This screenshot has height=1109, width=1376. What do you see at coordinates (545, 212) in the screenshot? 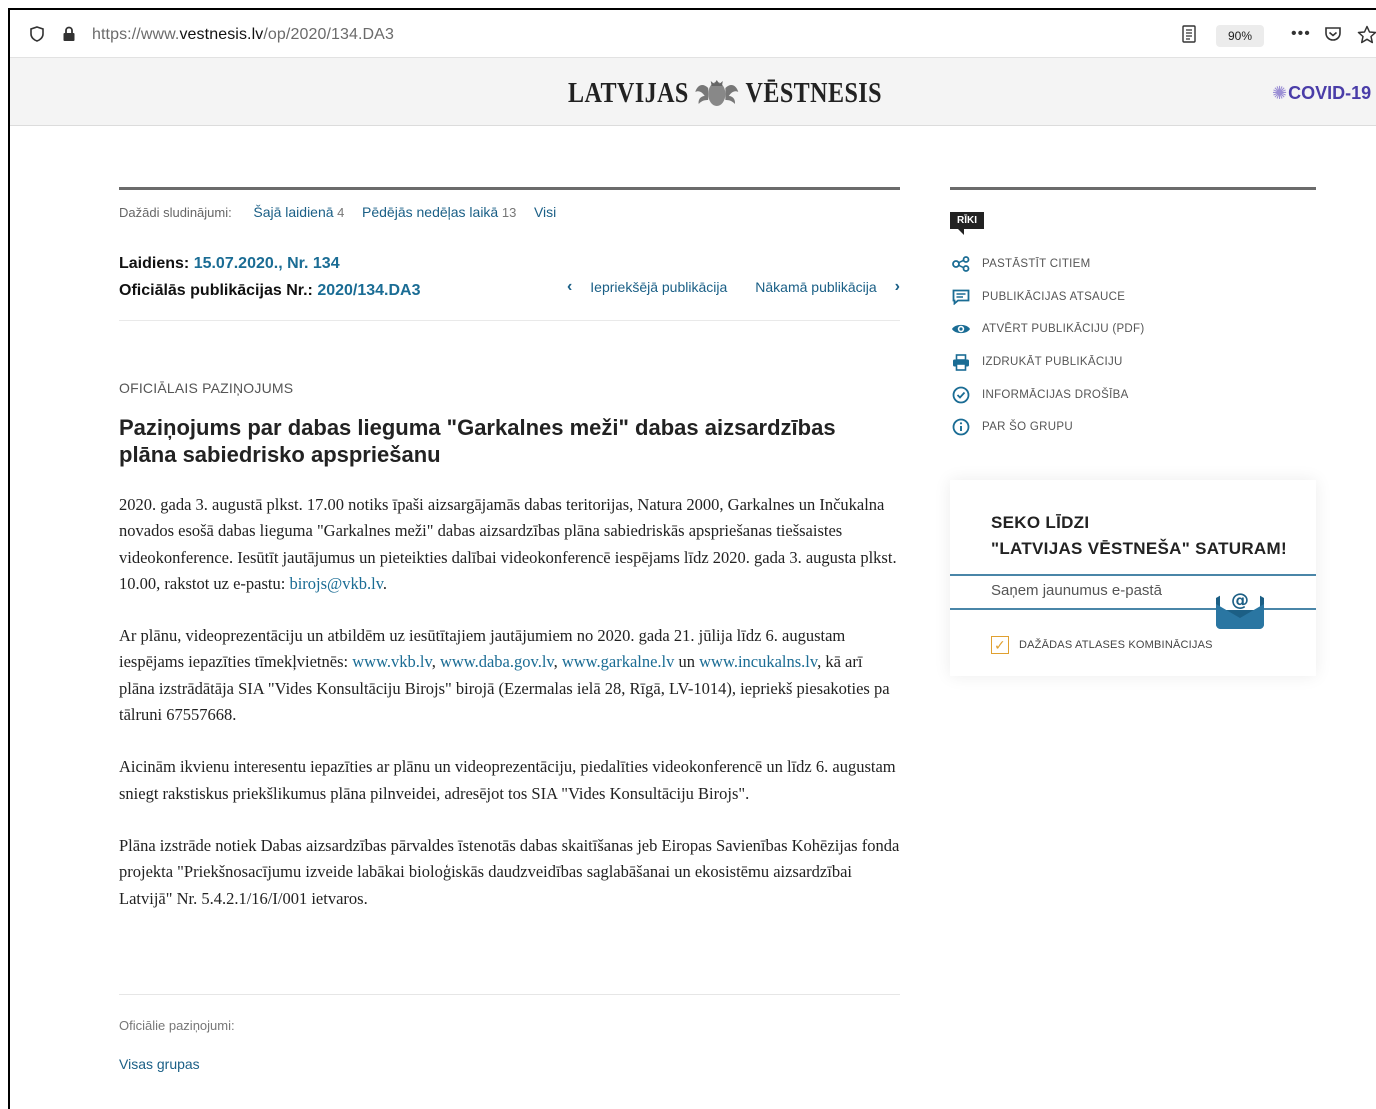
I see `ads-link-all: Visi` at bounding box center [545, 212].